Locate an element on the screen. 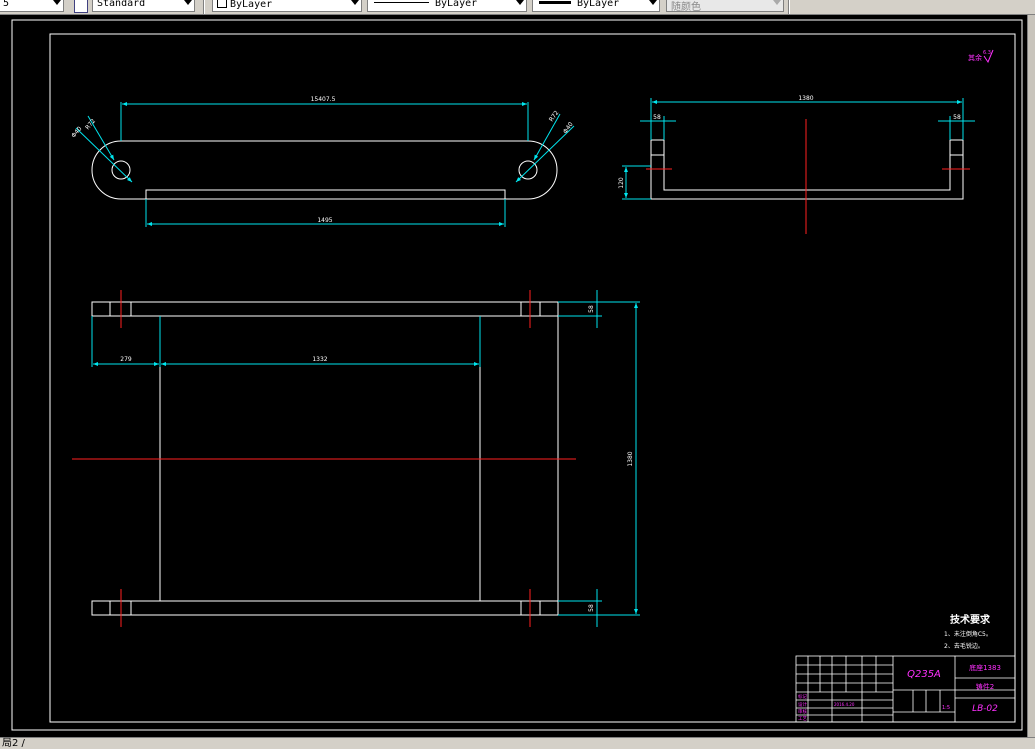 Image resolution: width=1035 pixels, height=749 pixels. dim-style-value: 5 is located at coordinates (6, 4).